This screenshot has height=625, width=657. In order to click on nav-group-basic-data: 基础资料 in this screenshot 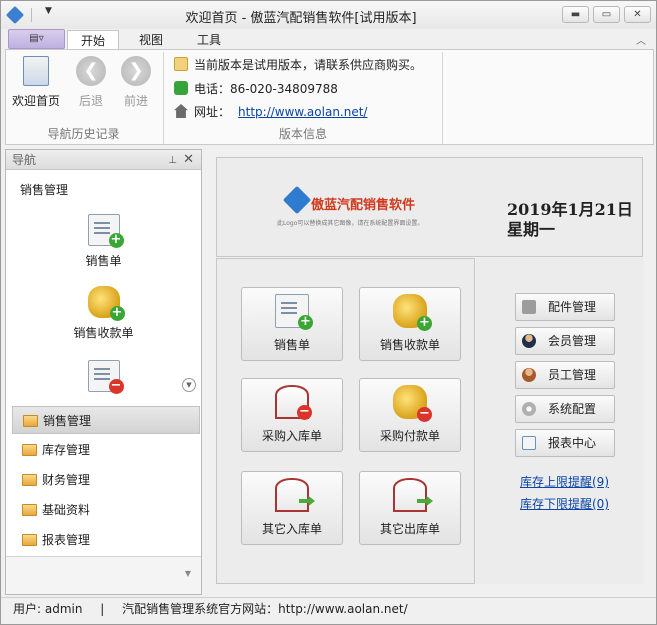, I will do `click(106, 510)`.